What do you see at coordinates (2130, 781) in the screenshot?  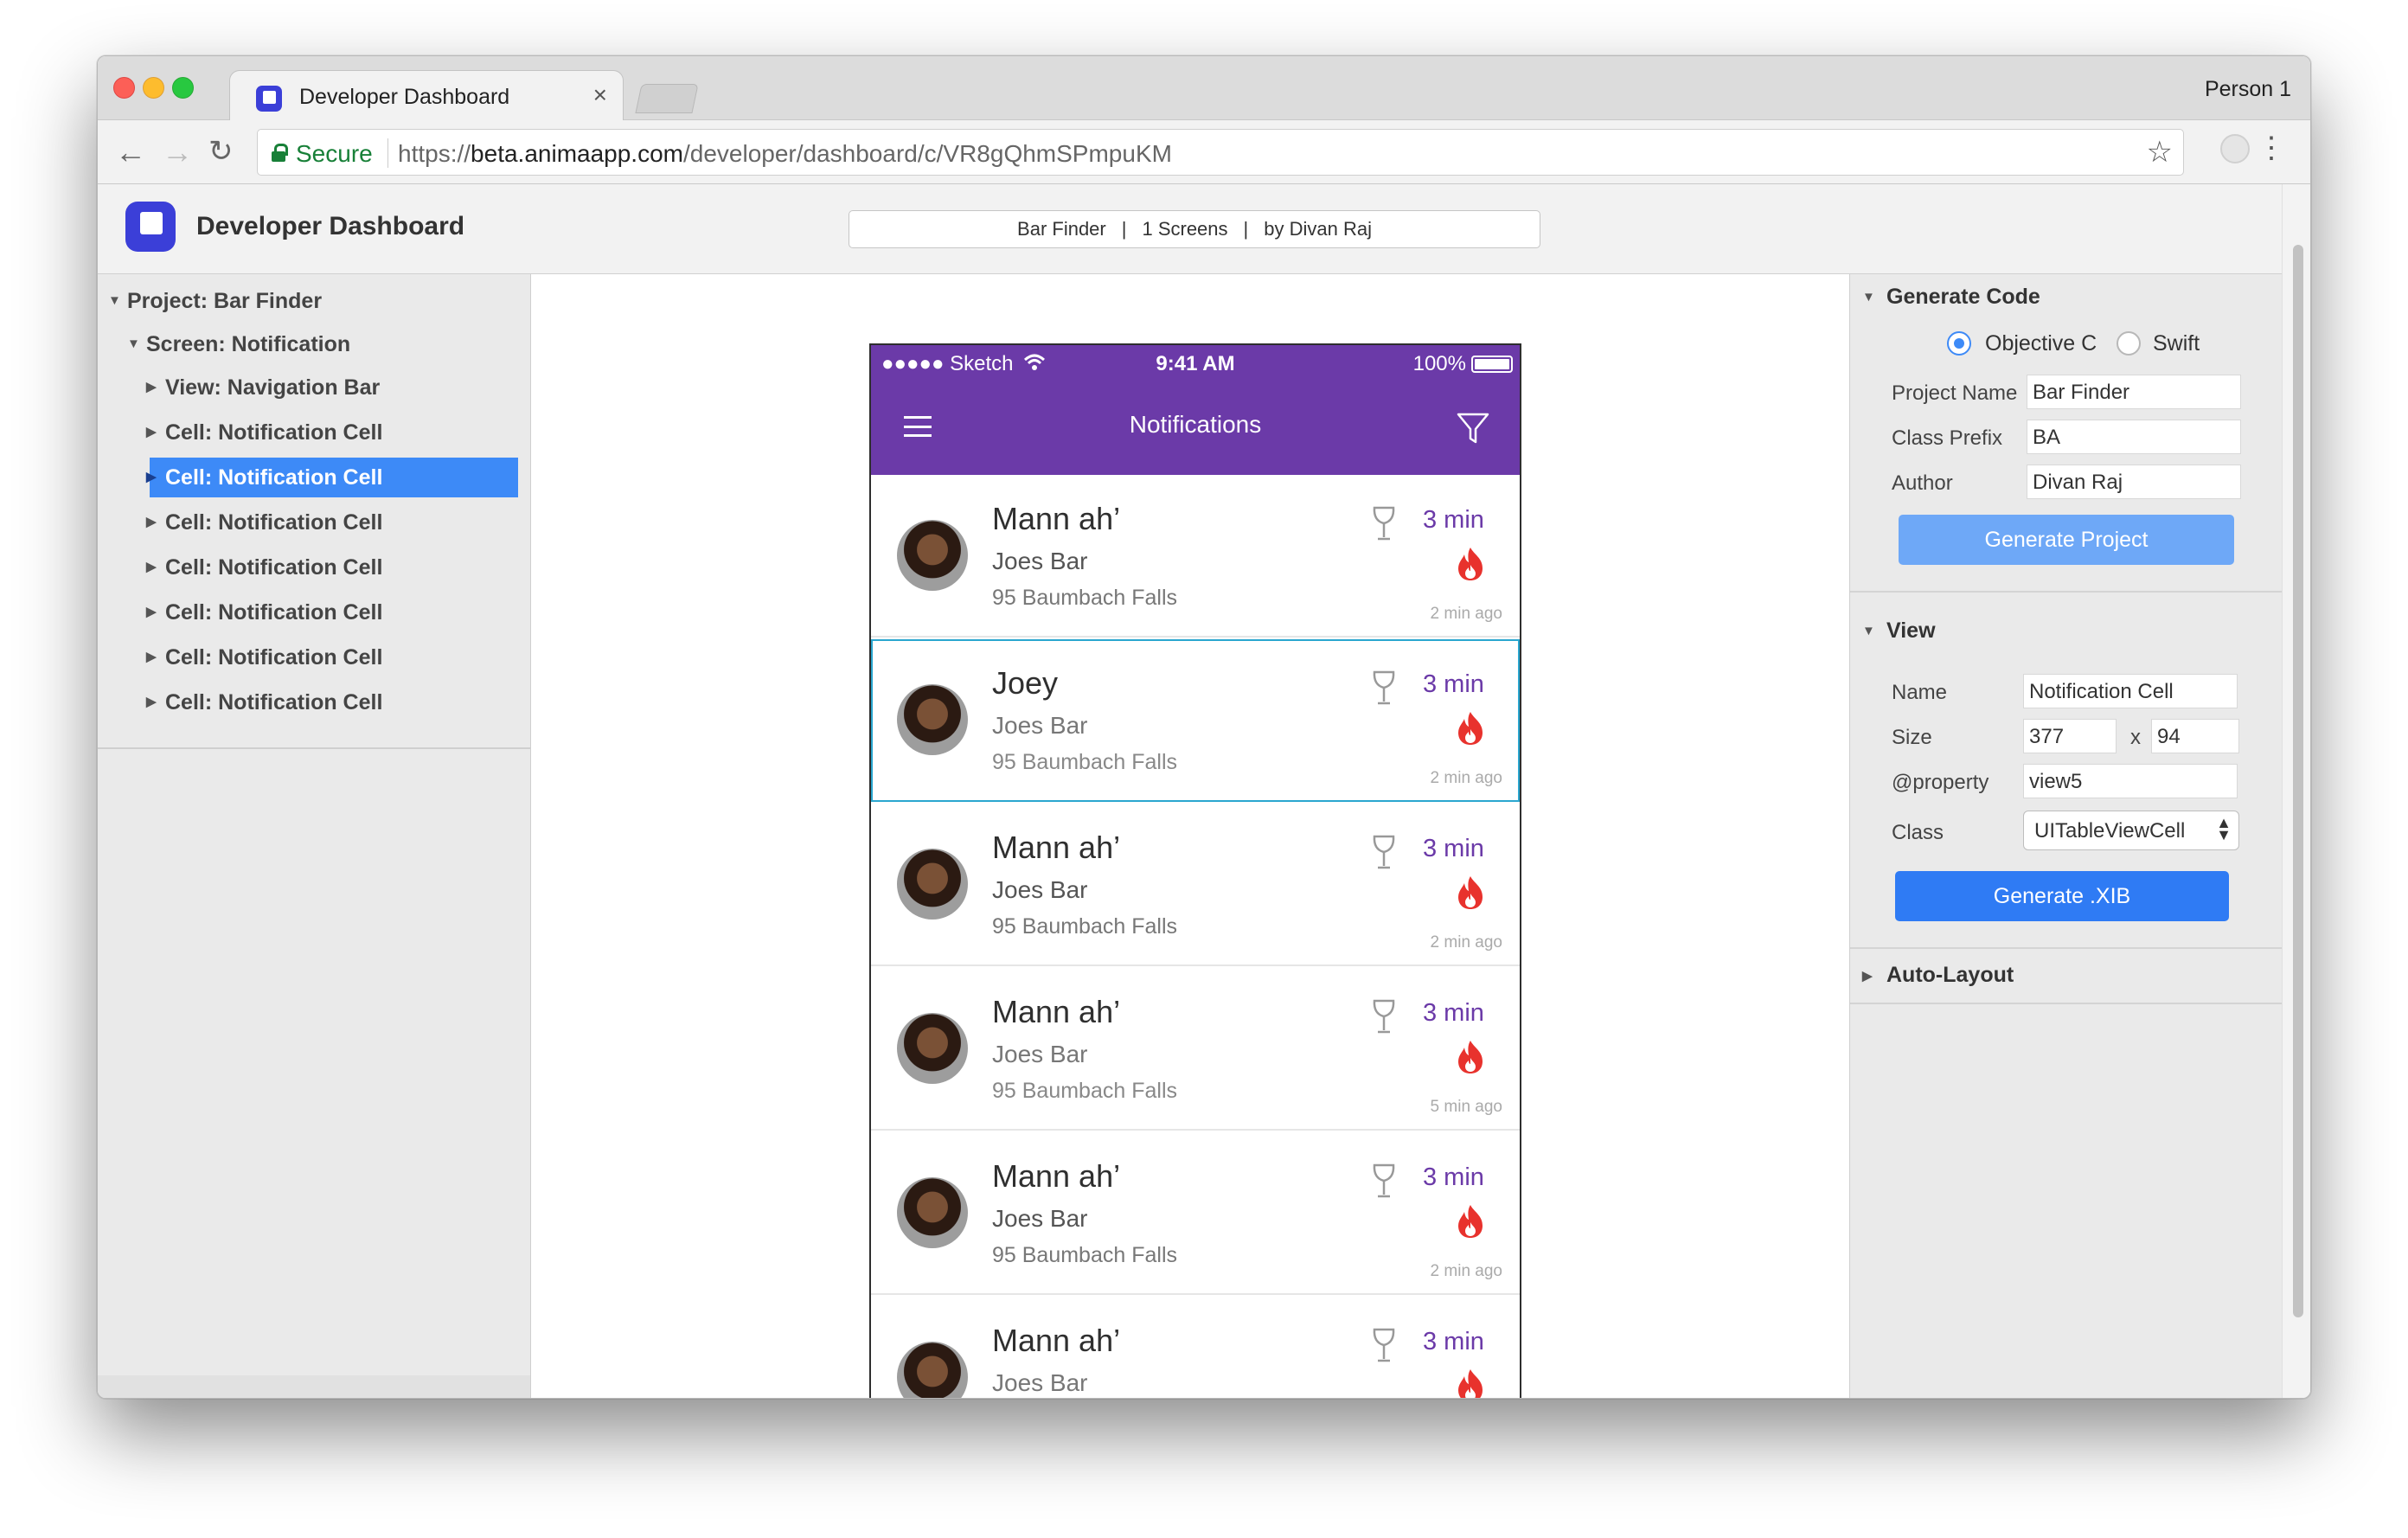 I see `property-input: view5` at bounding box center [2130, 781].